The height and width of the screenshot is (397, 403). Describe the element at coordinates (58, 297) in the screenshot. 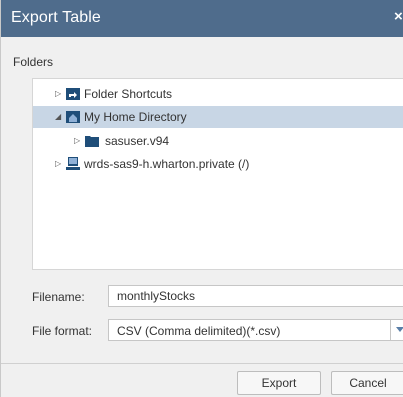

I see `filename-label: Filename:` at that location.